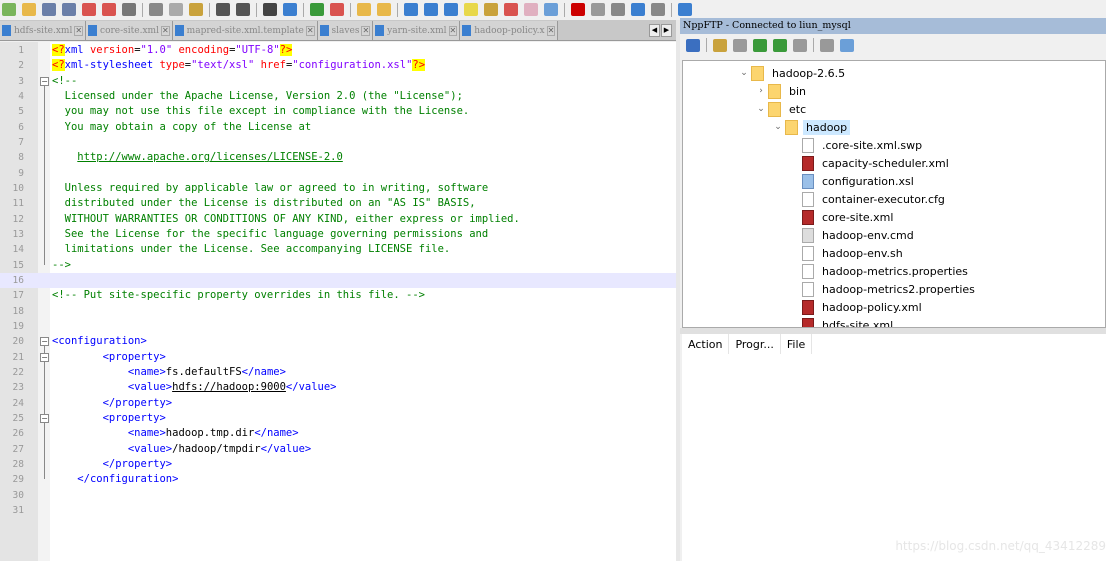 The image size is (1106, 561). Describe the element at coordinates (491, 9) in the screenshot. I see `doc-map-icon` at that location.